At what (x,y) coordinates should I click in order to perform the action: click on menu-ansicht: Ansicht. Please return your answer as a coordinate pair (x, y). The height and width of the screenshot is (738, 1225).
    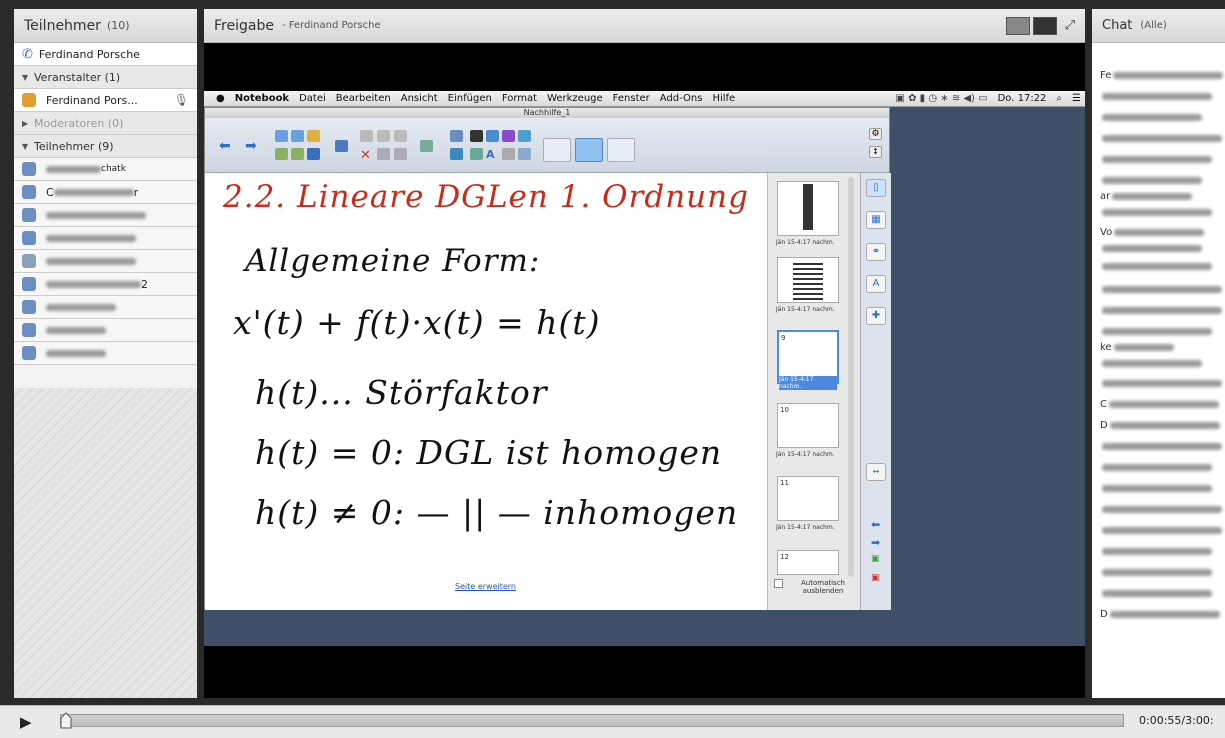
    Looking at the image, I should click on (419, 98).